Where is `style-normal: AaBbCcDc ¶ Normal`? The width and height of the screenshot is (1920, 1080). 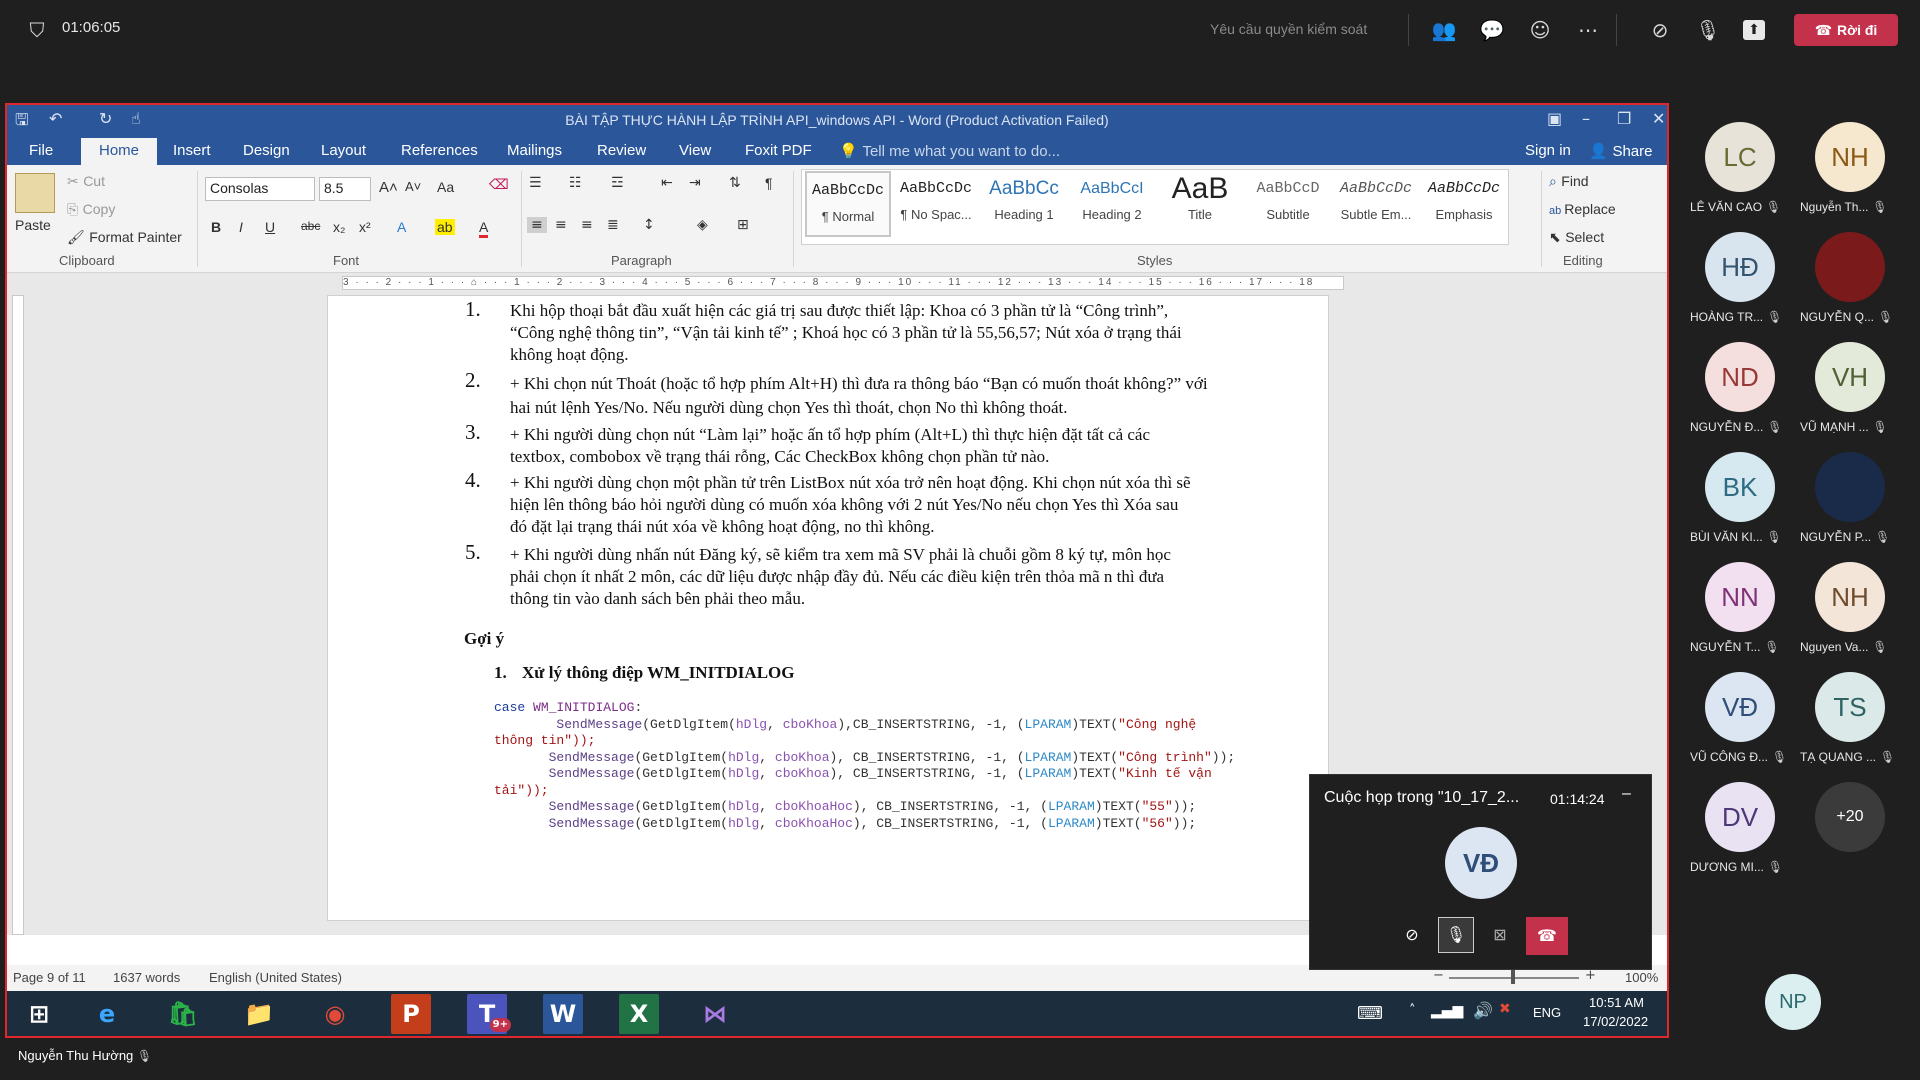 style-normal: AaBbCcDc ¶ Normal is located at coordinates (848, 204).